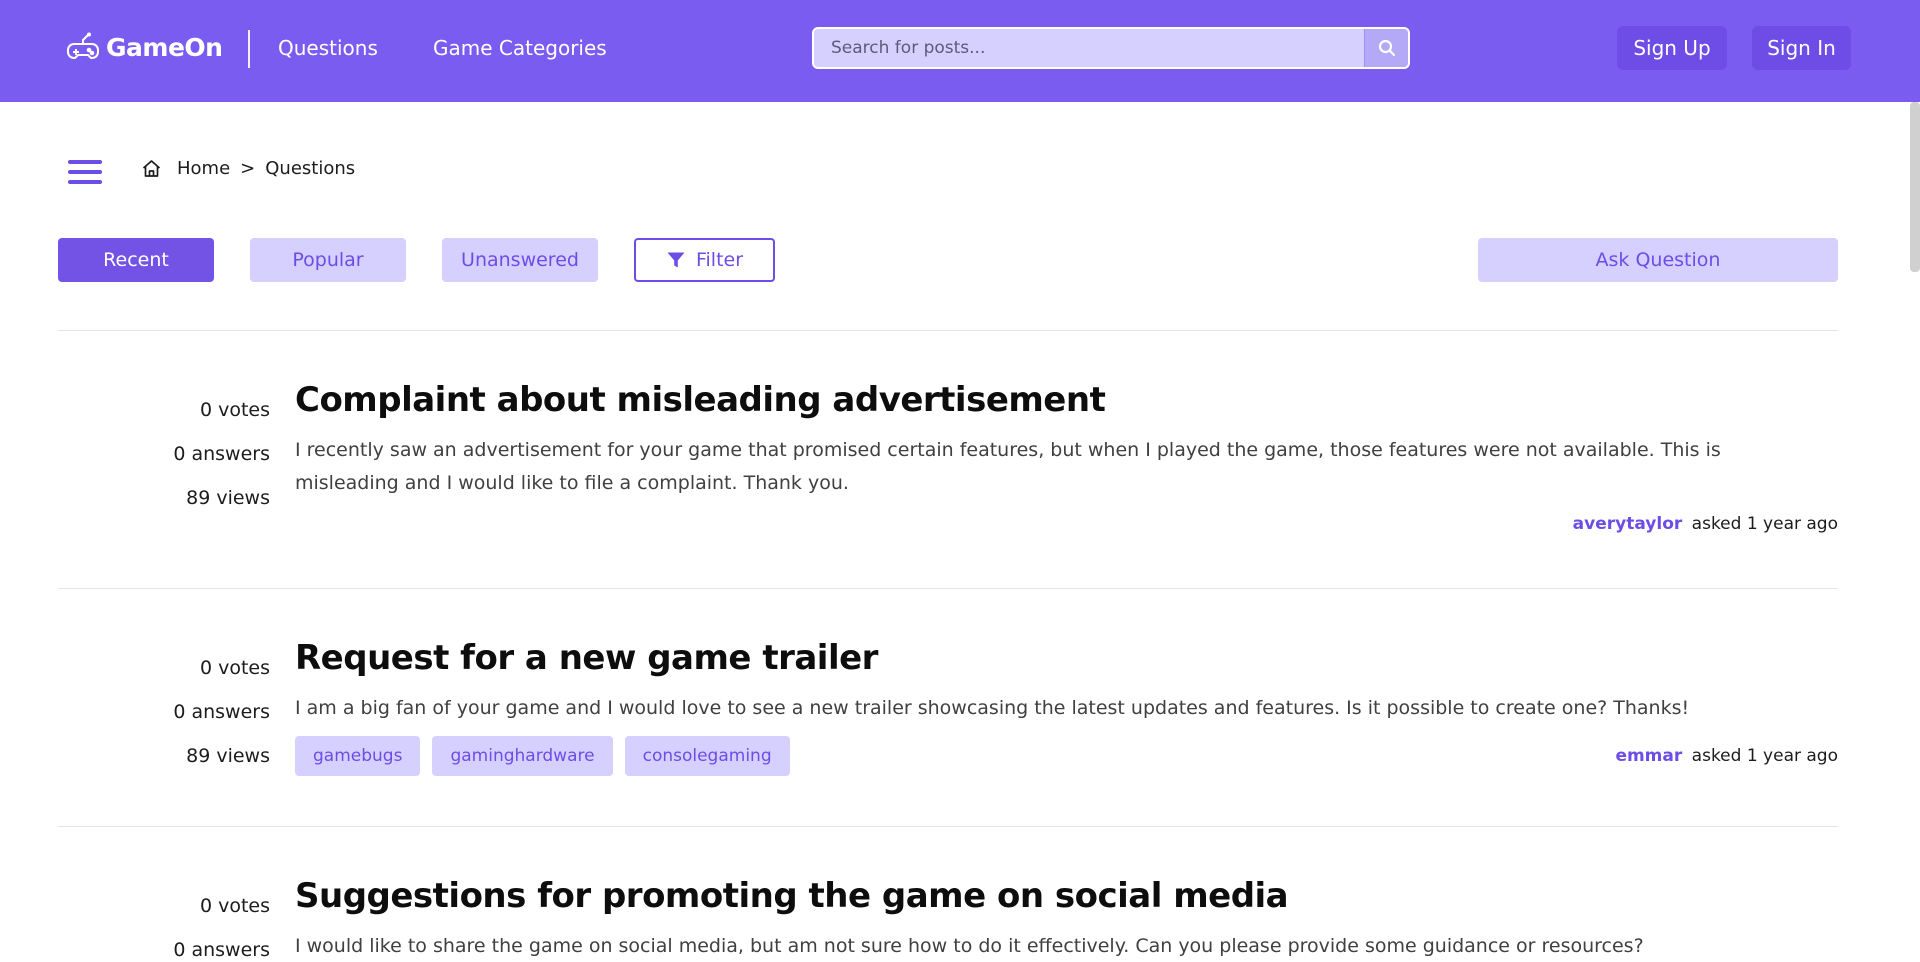 This screenshot has width=1920, height=962. I want to click on question-title: Request for a new game trailer, so click(586, 658).